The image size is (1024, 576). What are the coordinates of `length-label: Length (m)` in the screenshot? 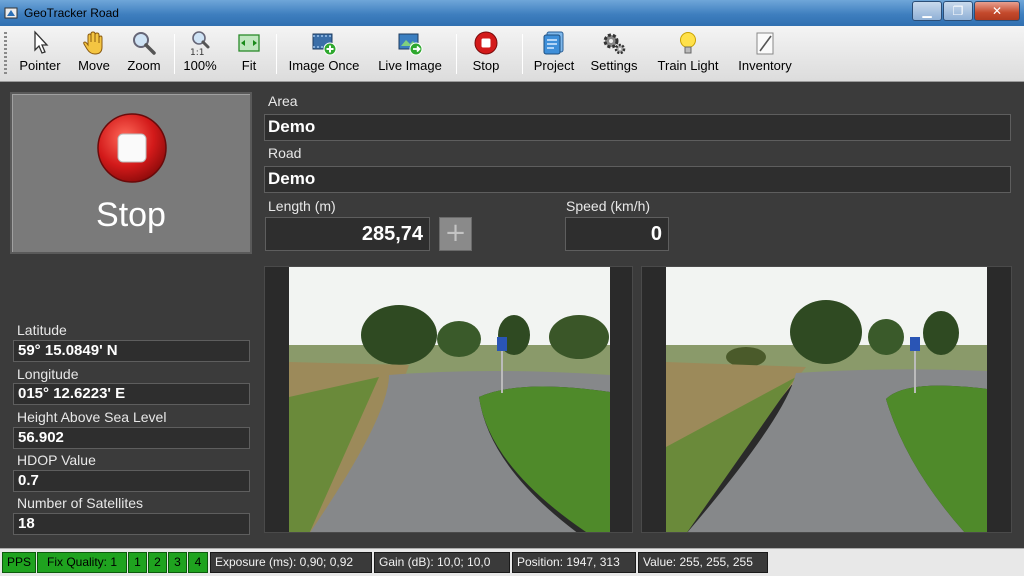 It's located at (302, 206).